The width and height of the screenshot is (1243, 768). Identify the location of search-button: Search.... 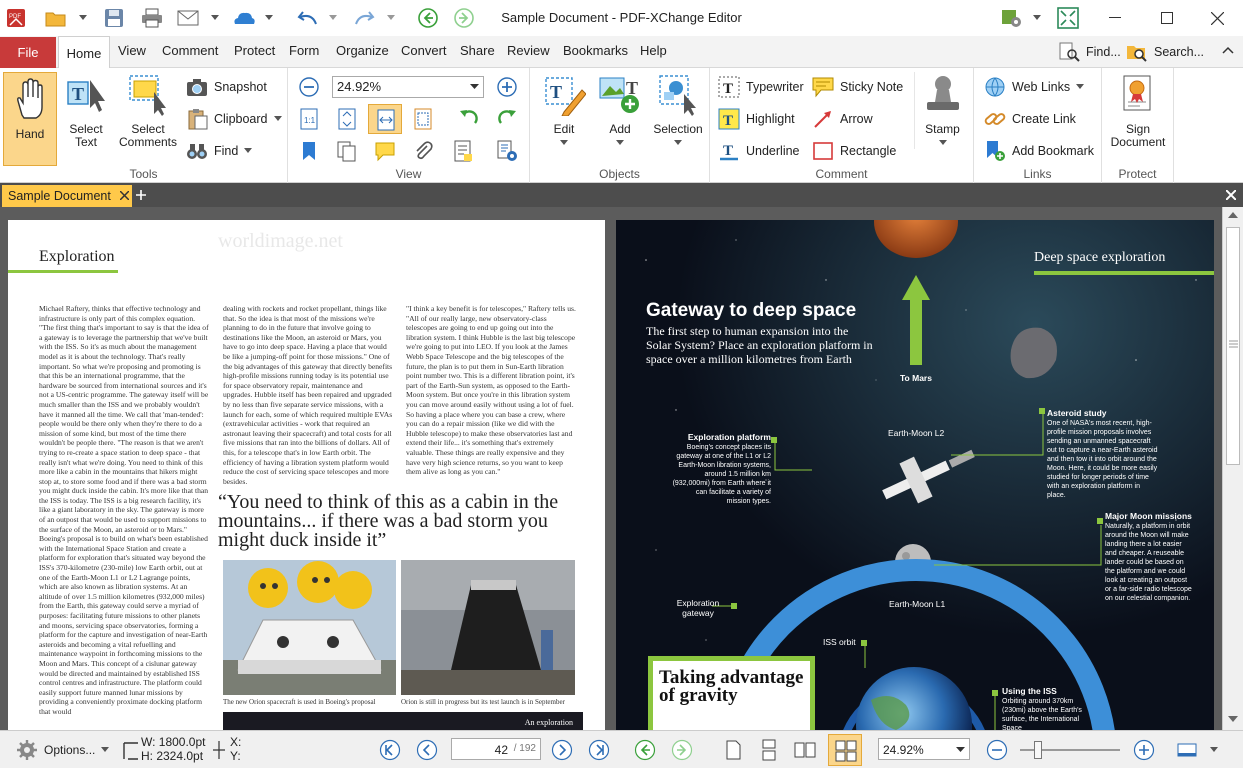
(1165, 52).